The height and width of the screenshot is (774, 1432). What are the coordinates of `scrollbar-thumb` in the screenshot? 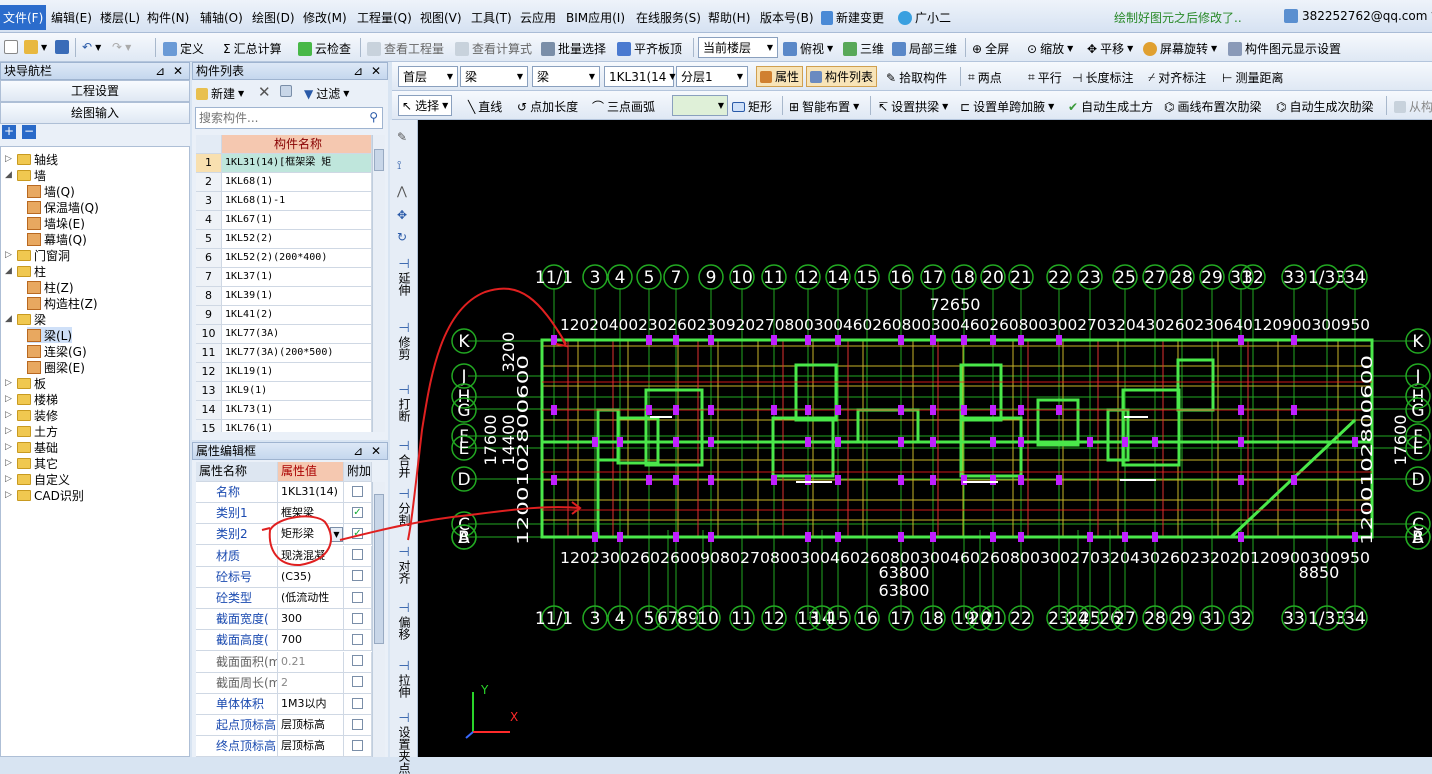 It's located at (379, 160).